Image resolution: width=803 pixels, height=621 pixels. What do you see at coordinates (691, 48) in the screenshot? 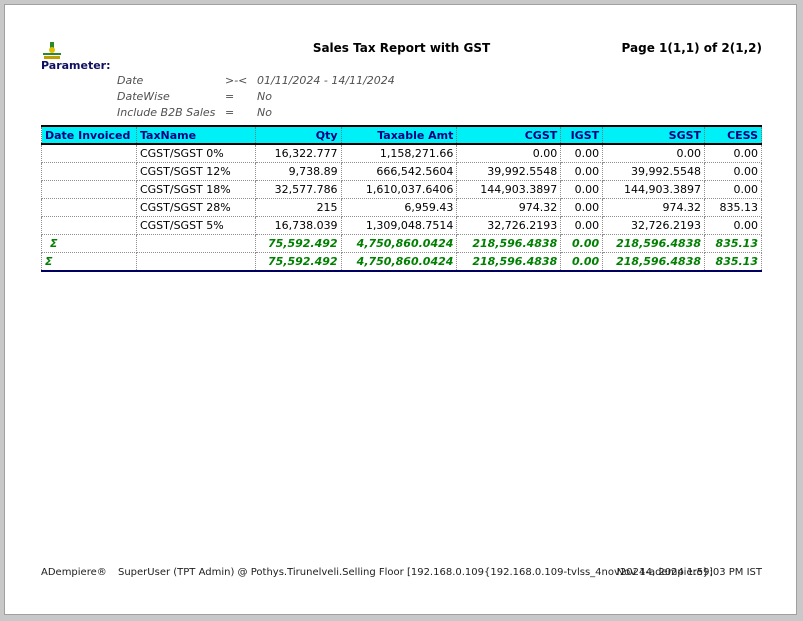
I see `page-number: Page 1(1,1) of 2(1,2)` at bounding box center [691, 48].